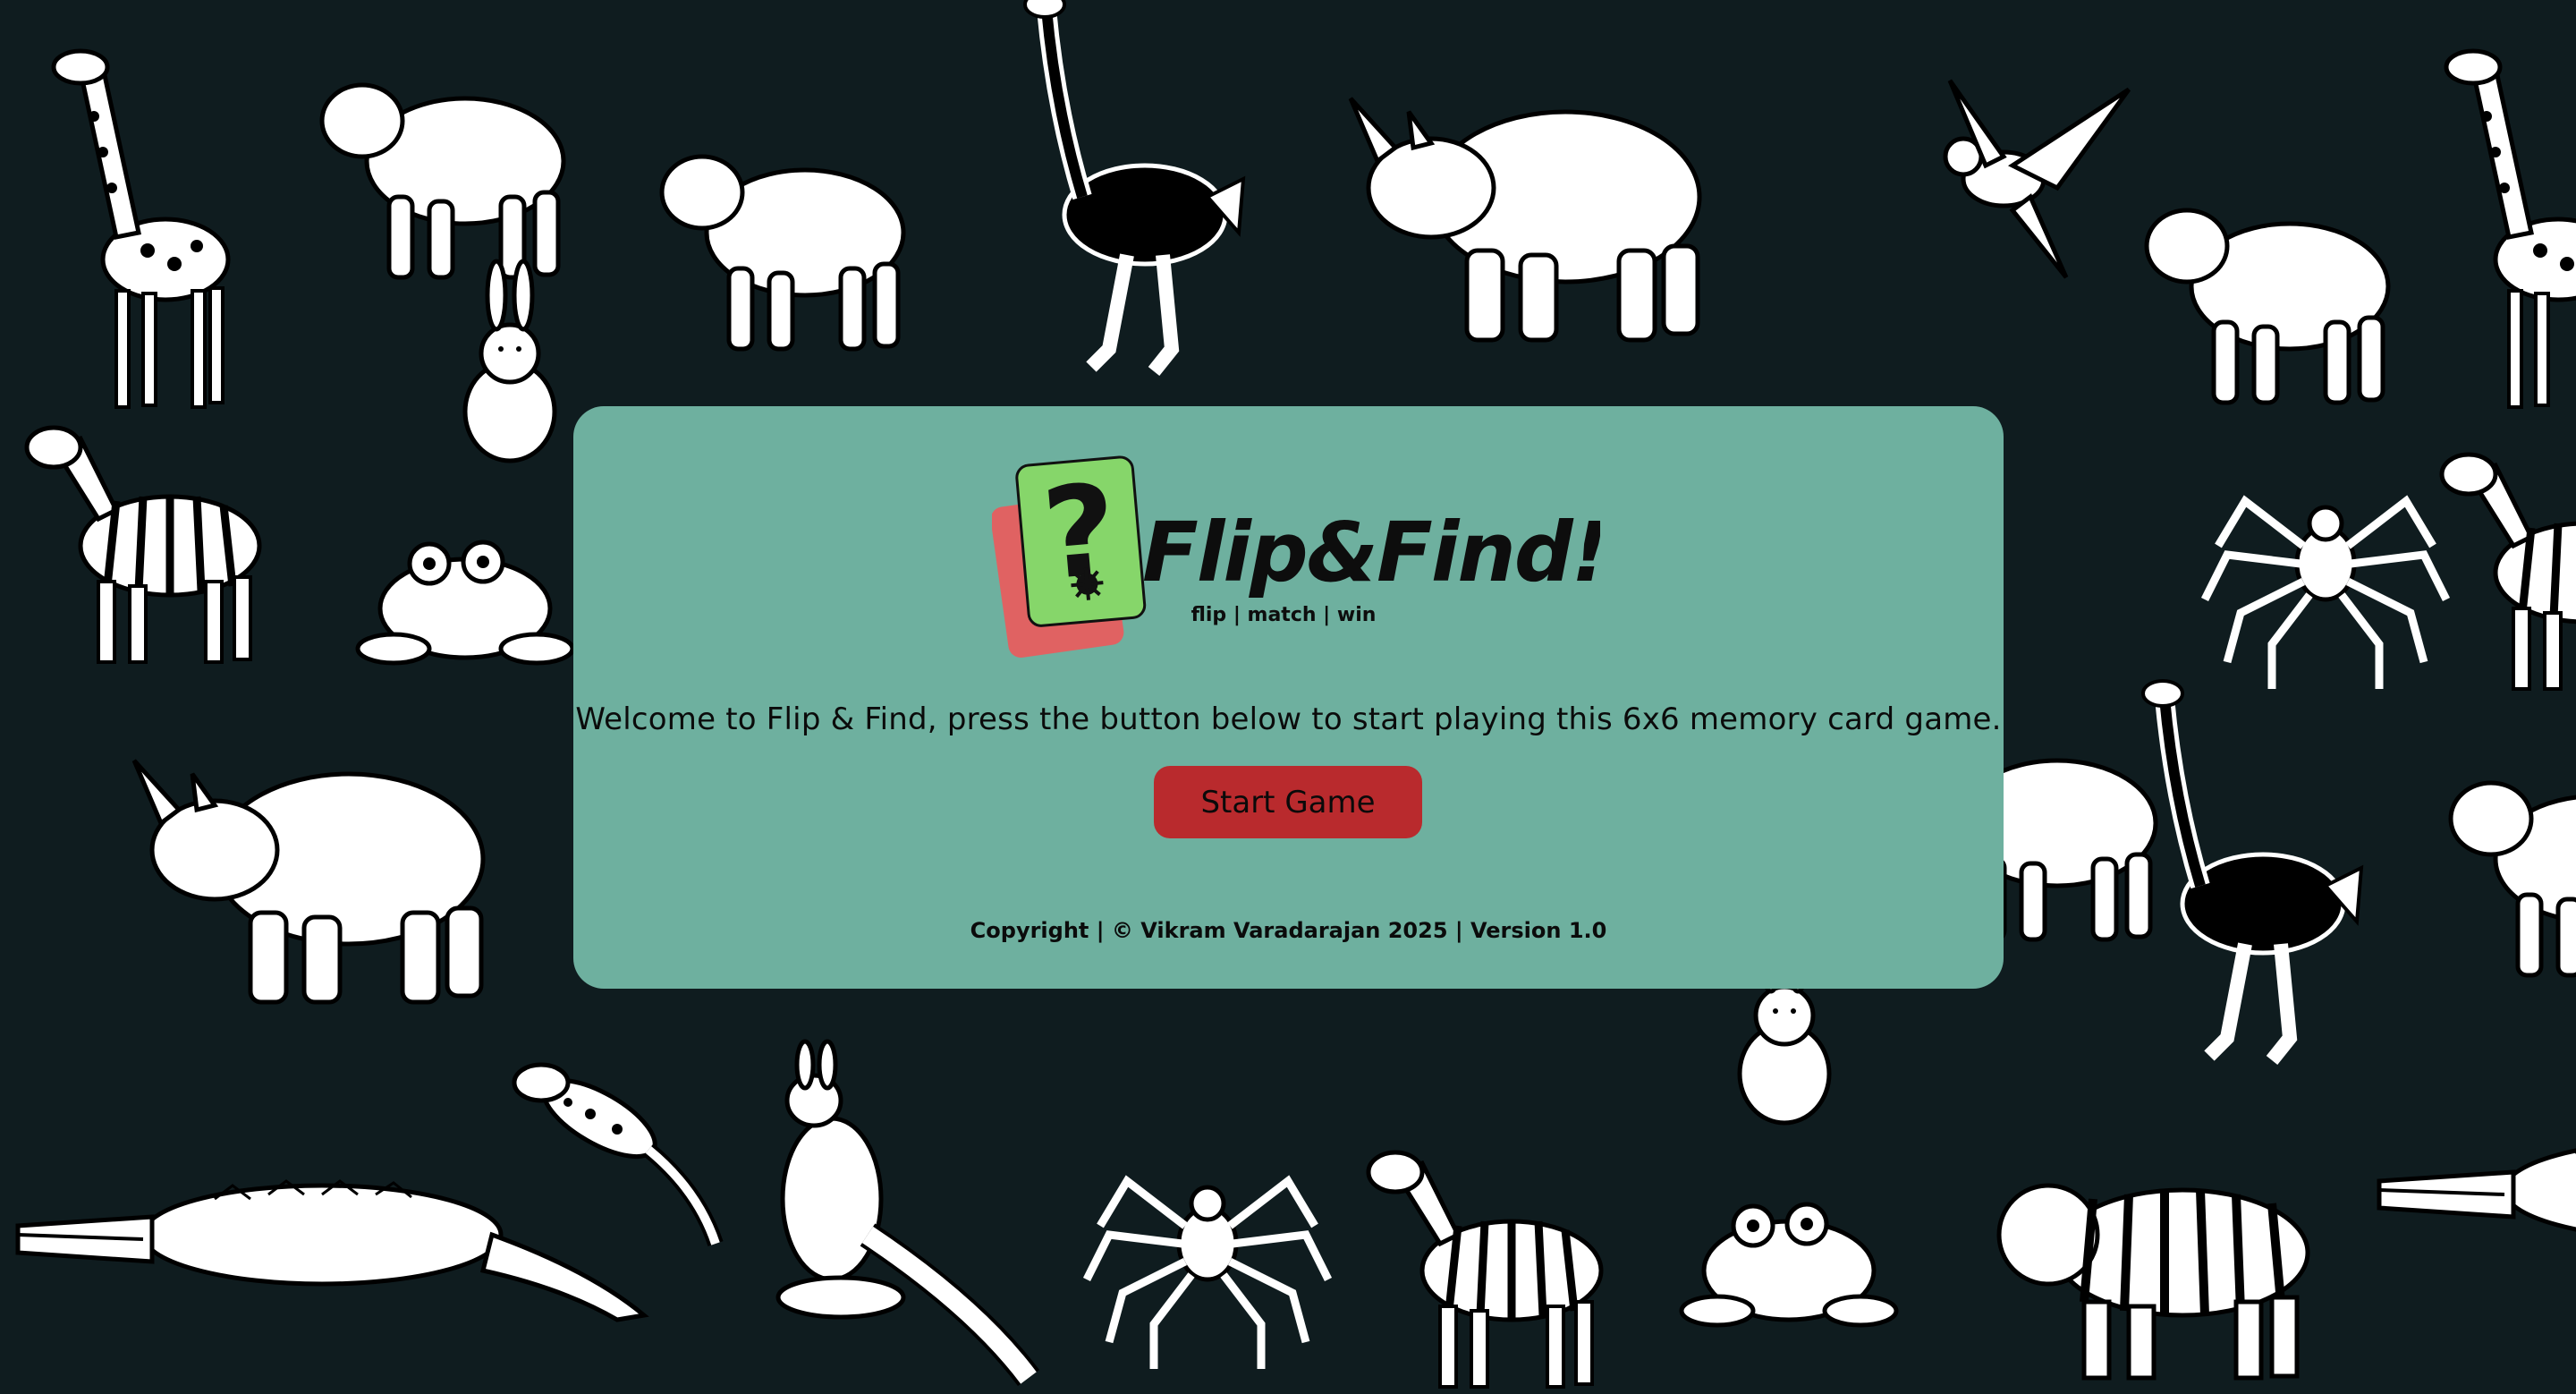  What do you see at coordinates (1288, 802) in the screenshot?
I see `start-game-button: Start Game` at bounding box center [1288, 802].